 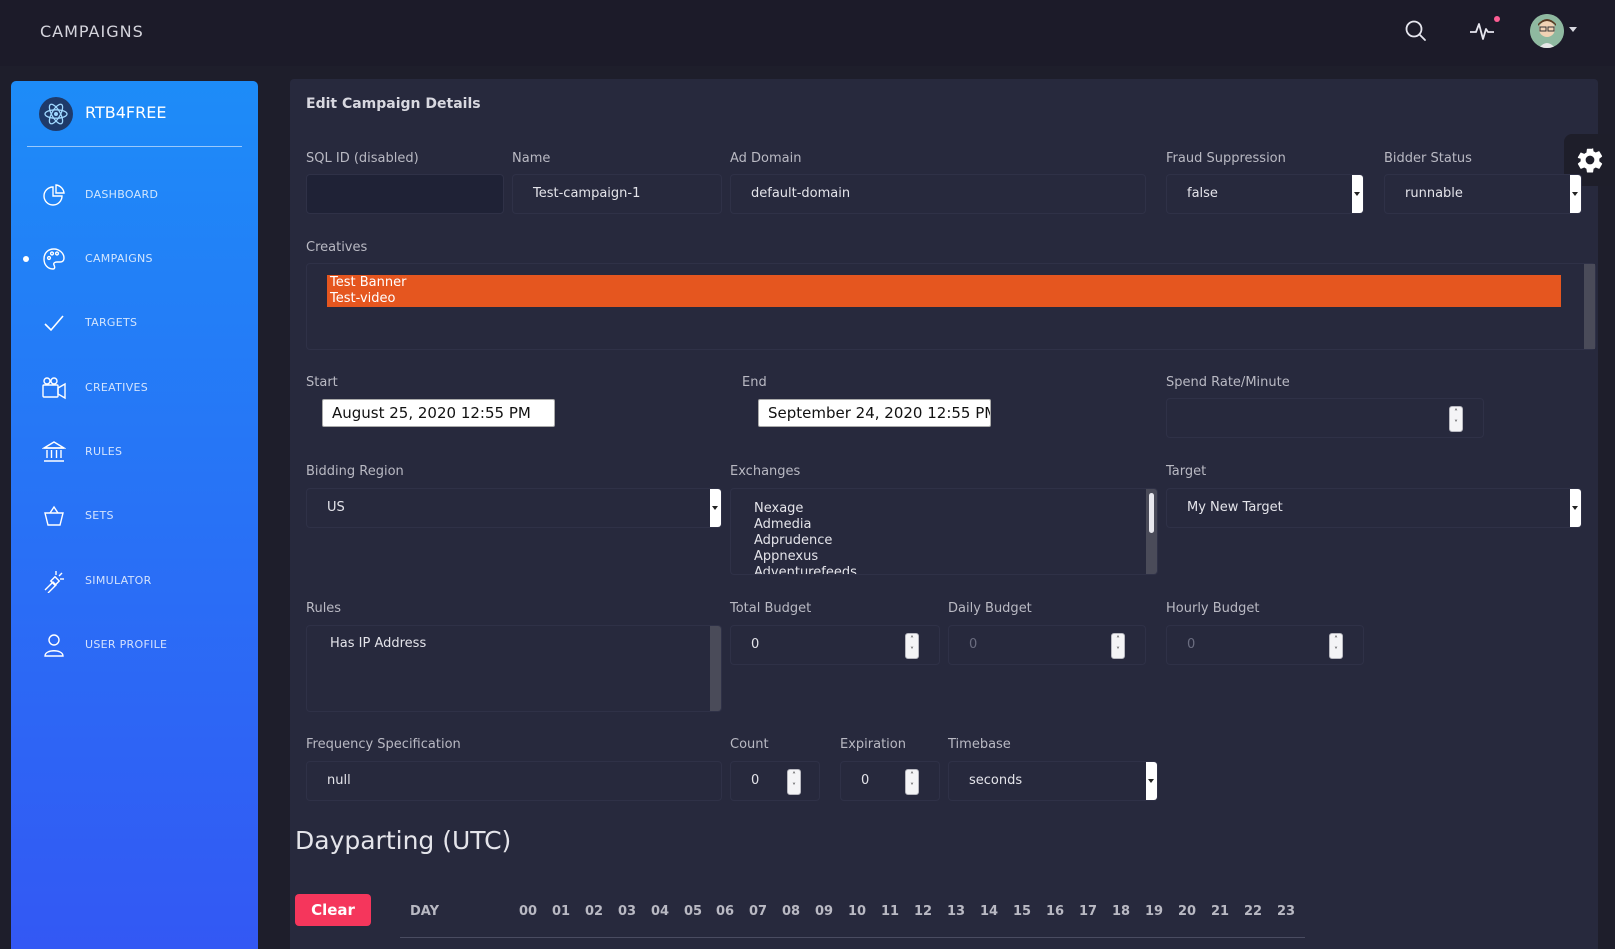 I want to click on pie-chart-icon, so click(x=54, y=195).